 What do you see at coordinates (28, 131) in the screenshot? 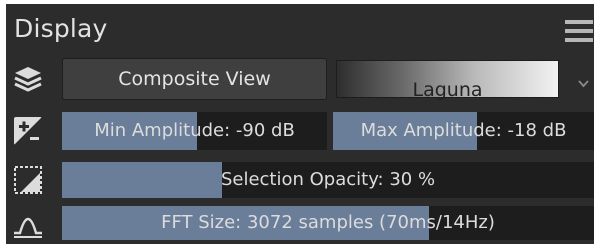
I see `plus-minus-icon` at bounding box center [28, 131].